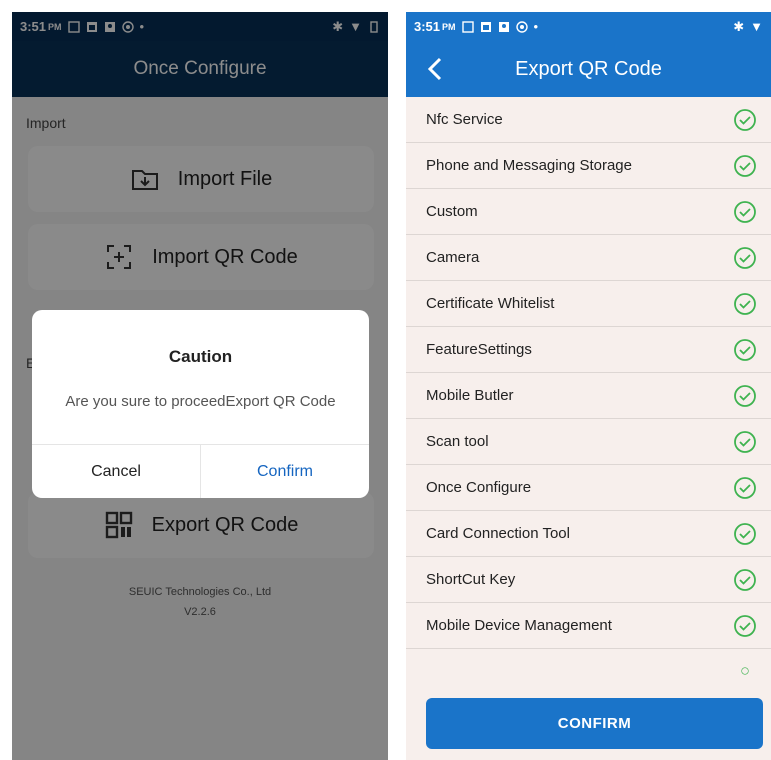 The width and height of the screenshot is (771, 760). Describe the element at coordinates (588, 120) in the screenshot. I see `list-item: Nfc Service` at that location.